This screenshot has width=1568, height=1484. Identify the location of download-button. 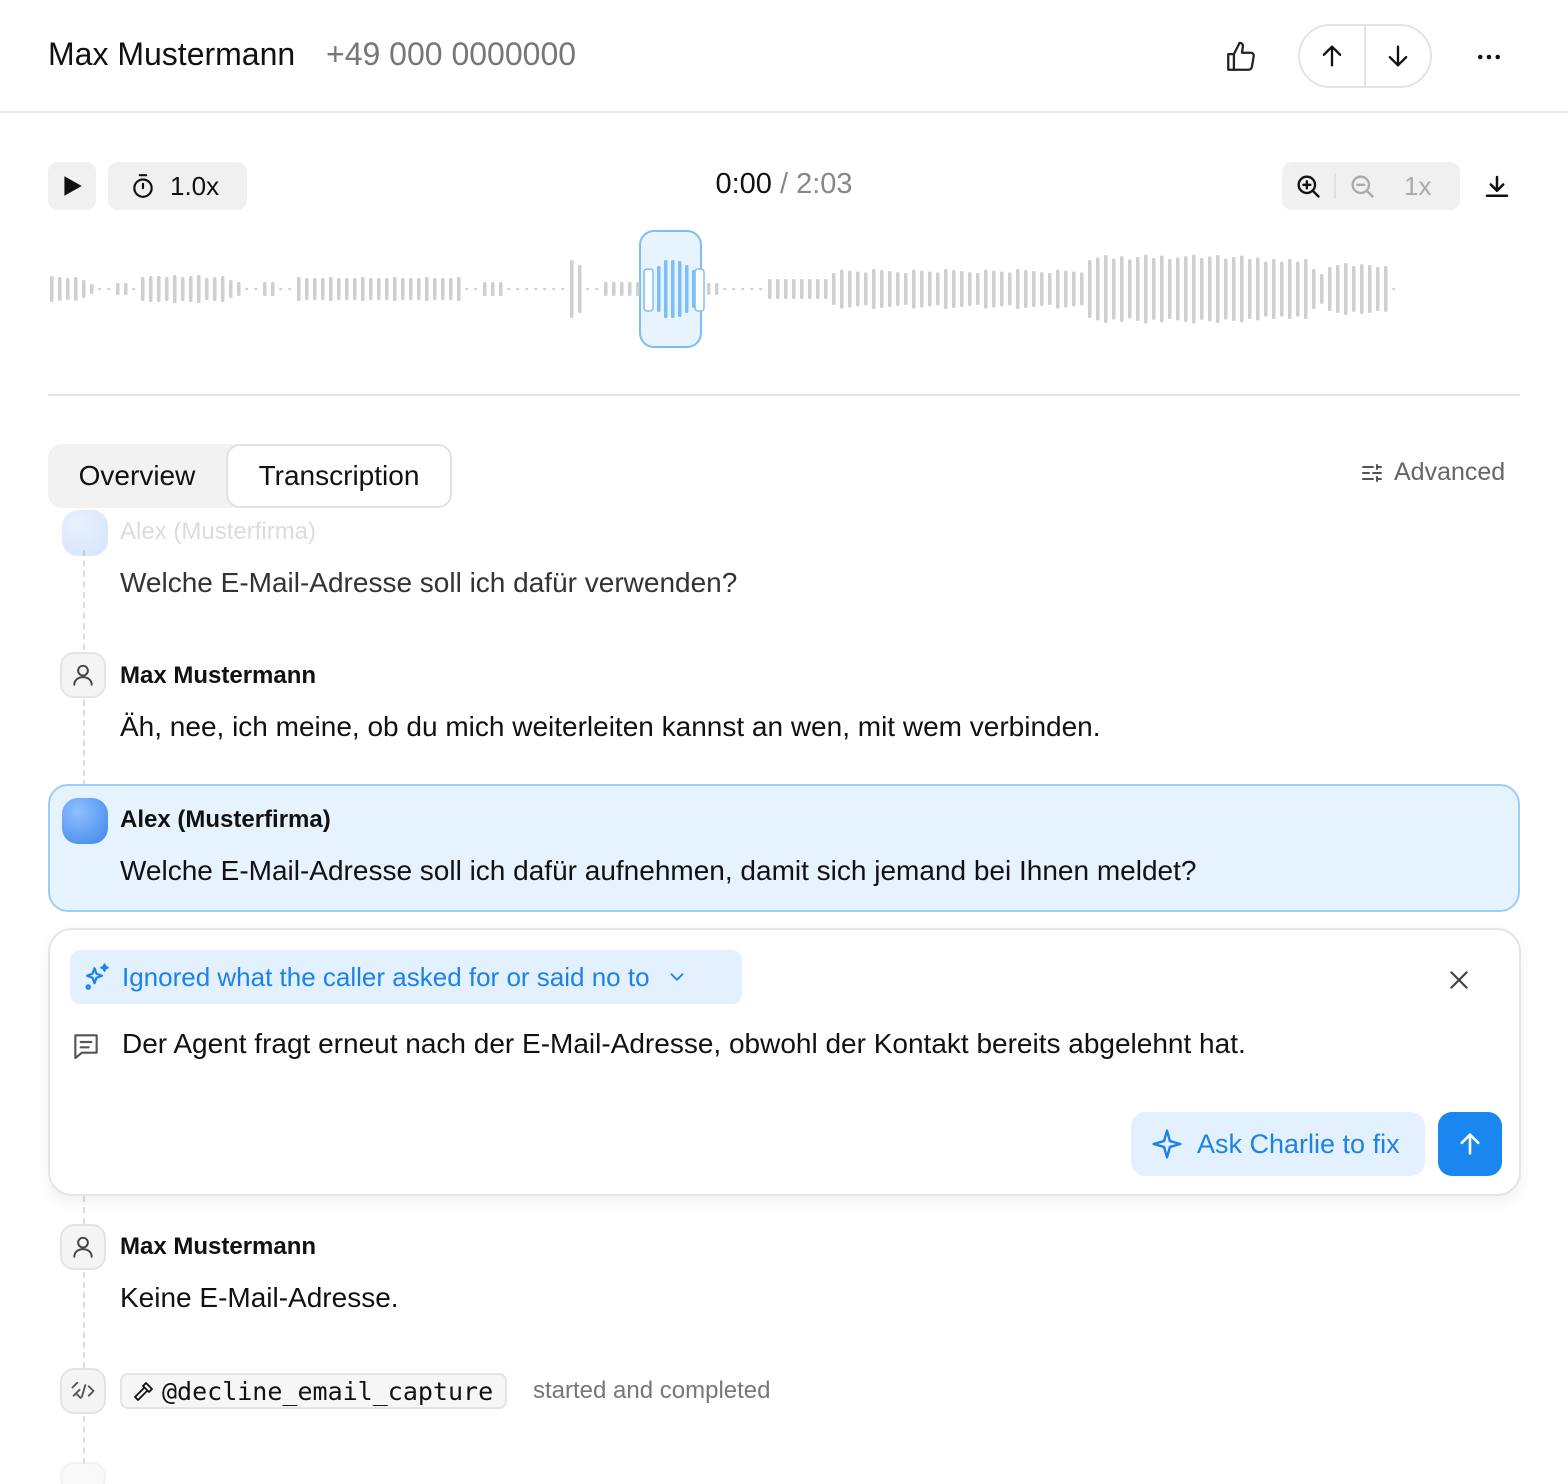
(1497, 187).